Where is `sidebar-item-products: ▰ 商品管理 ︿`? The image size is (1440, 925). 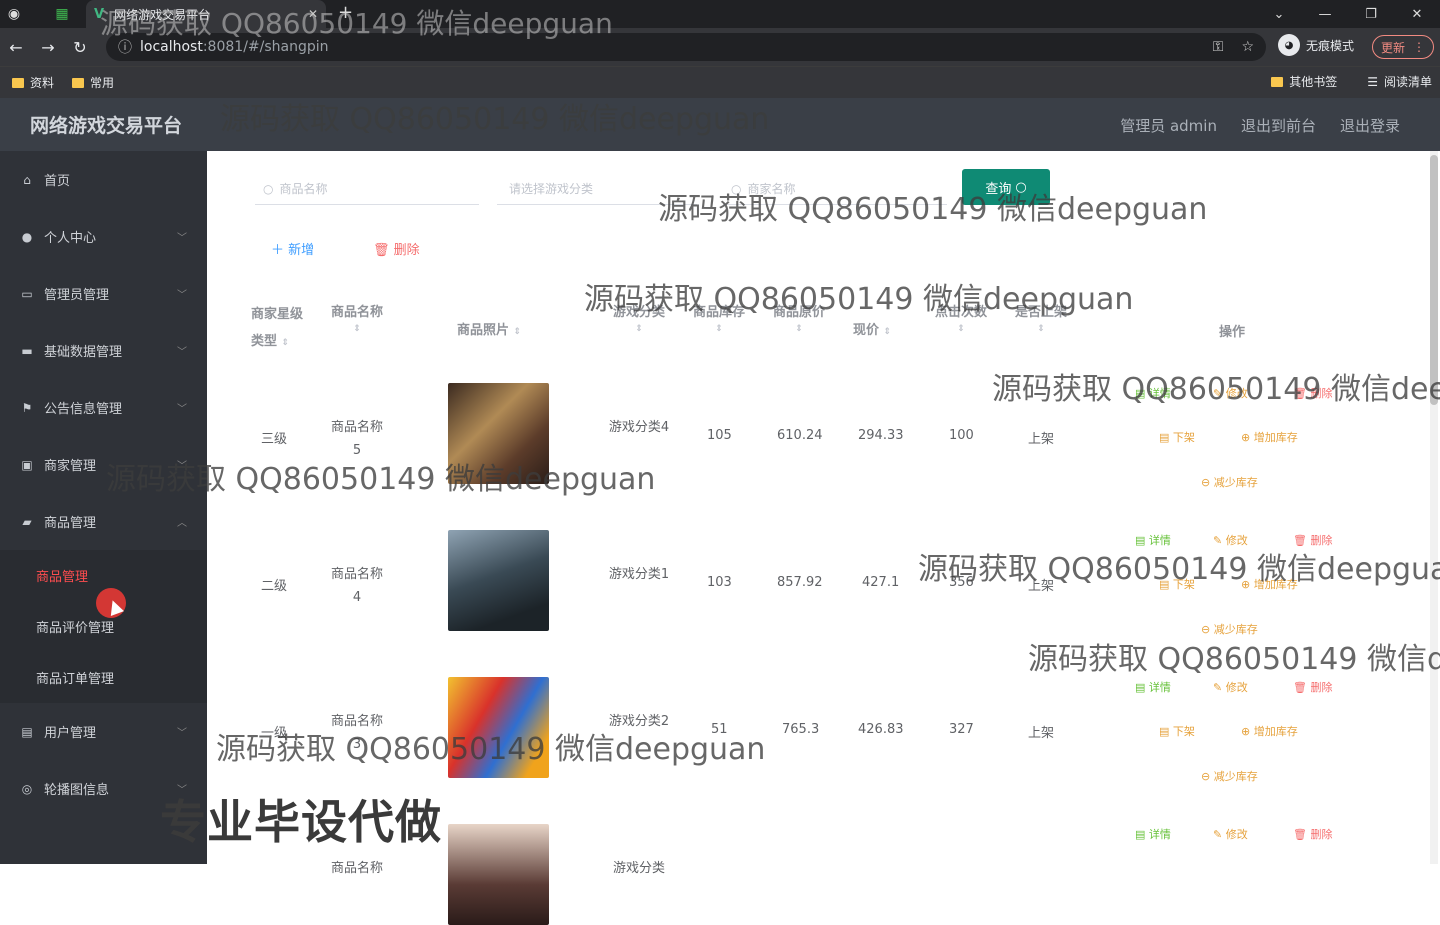 sidebar-item-products: ▰ 商品管理 ︿ is located at coordinates (103, 521).